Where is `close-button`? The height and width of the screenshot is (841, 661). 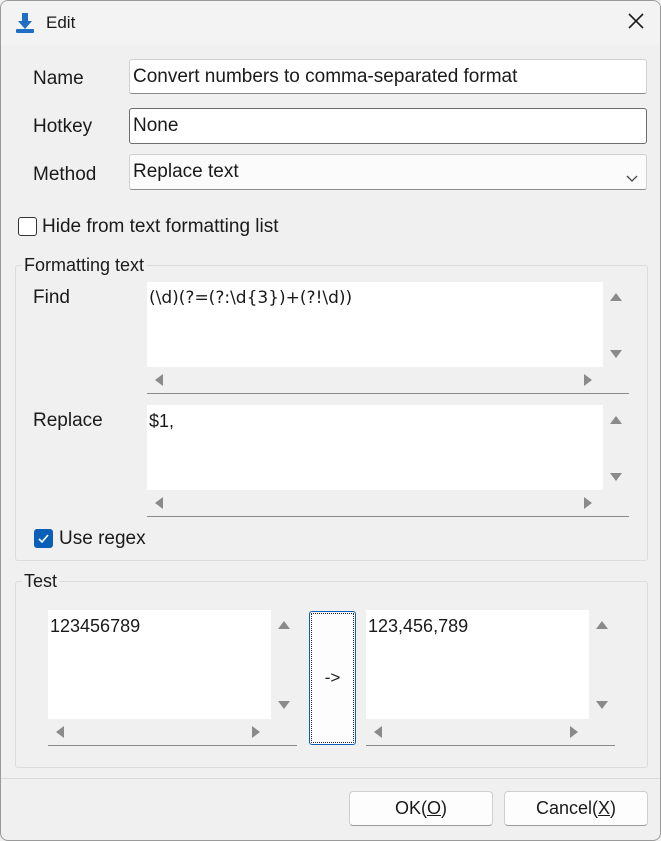
close-button is located at coordinates (636, 23).